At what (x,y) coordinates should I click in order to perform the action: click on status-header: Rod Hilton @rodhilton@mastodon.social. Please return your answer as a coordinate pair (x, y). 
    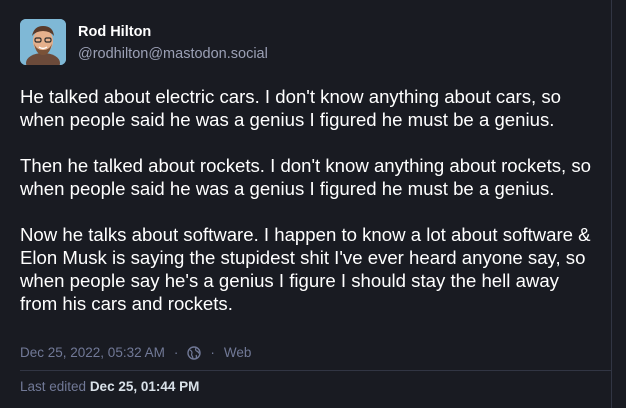
    Looking at the image, I should click on (144, 42).